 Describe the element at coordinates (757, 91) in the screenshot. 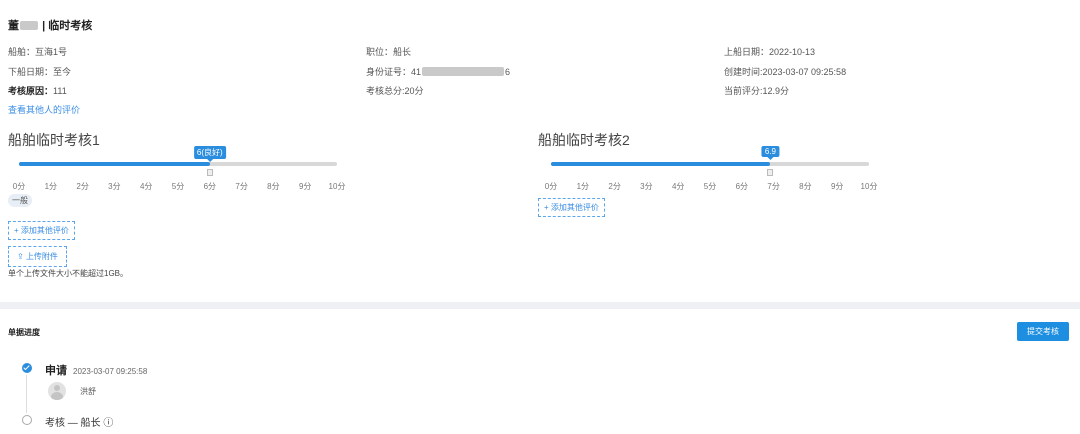

I see `current-score: 当前评分:12.9分` at that location.